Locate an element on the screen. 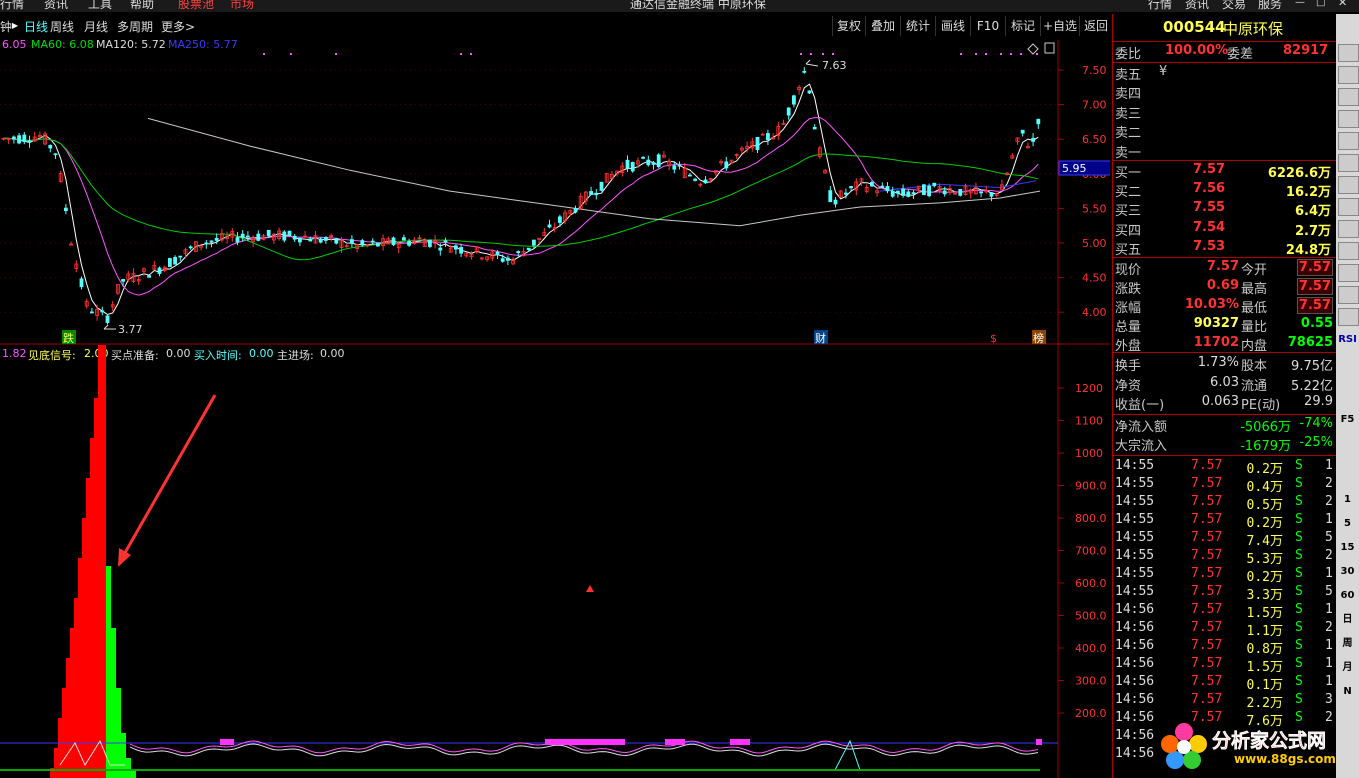 The width and height of the screenshot is (1359, 778). doc-icon is located at coordinates (1348, 207).